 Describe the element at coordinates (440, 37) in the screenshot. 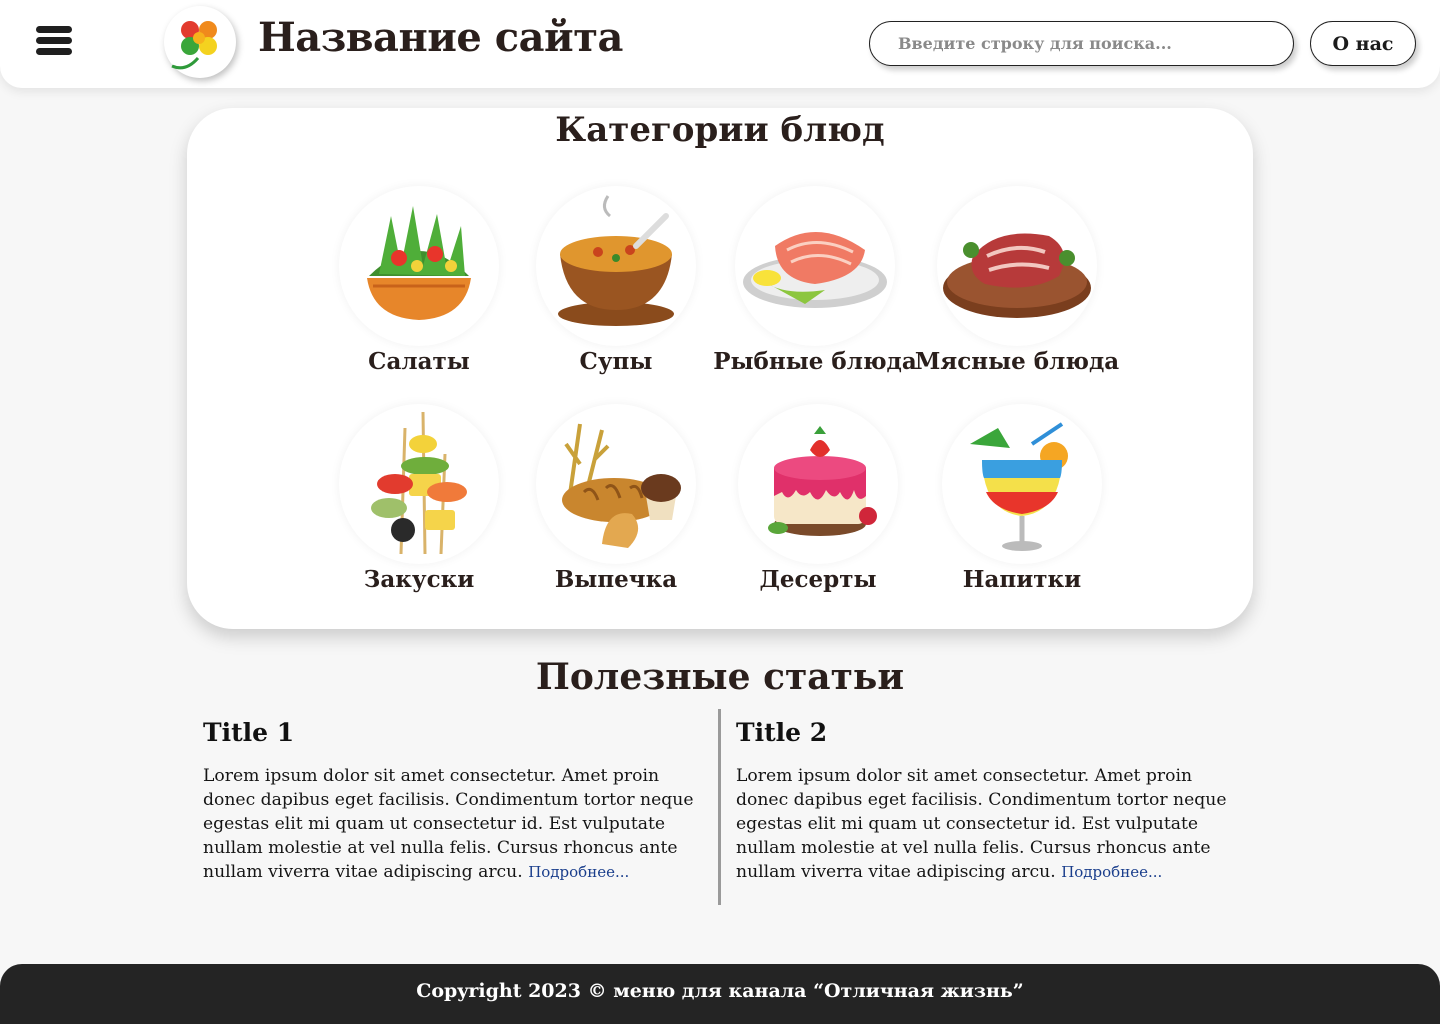

I see `site-title: Название сайта` at that location.